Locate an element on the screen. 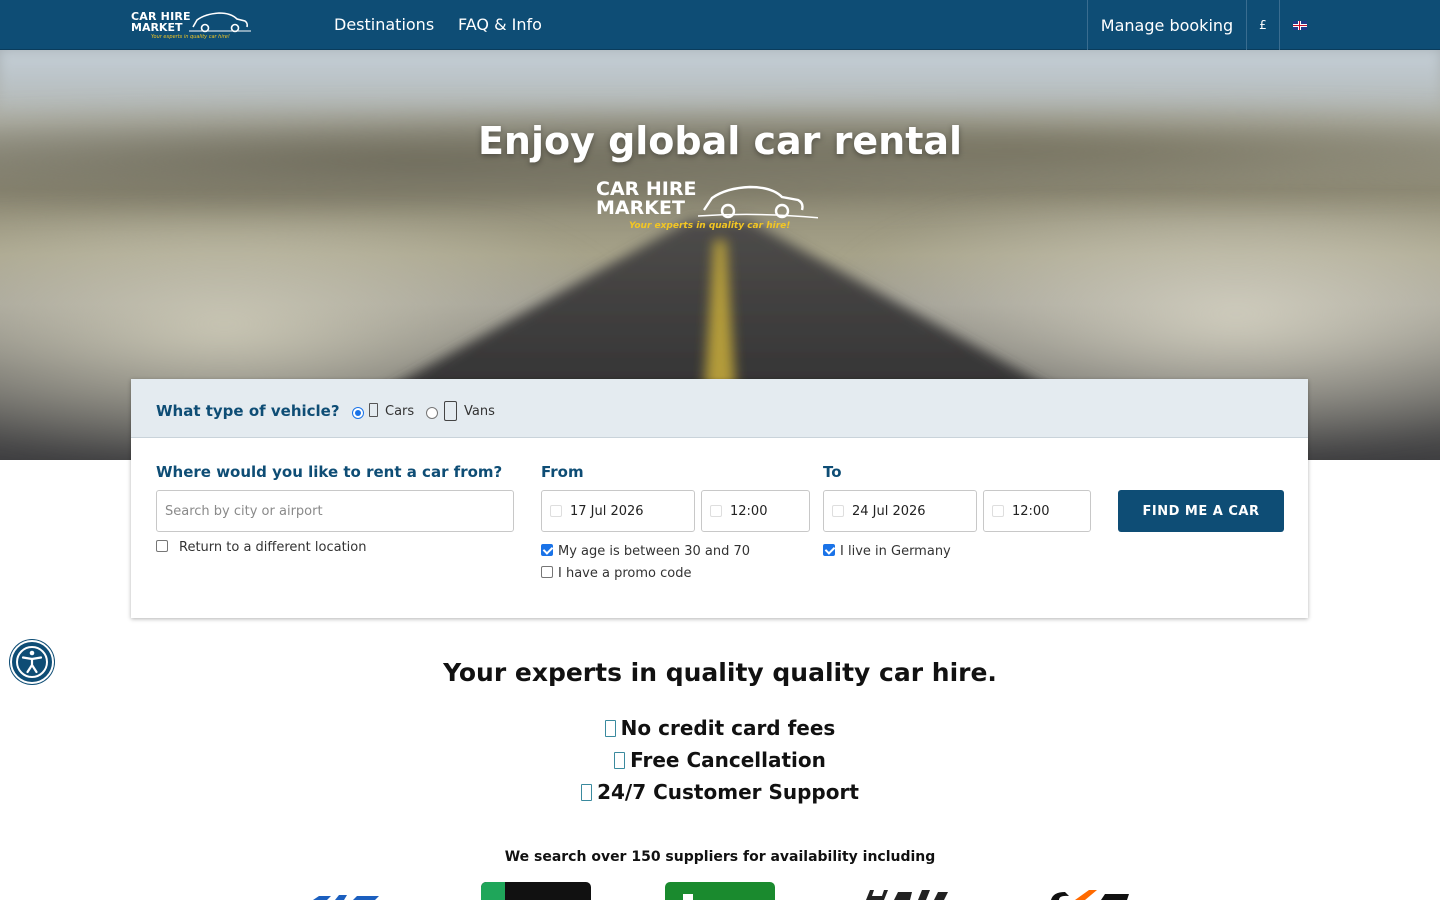  nav-link-faq-info: FAQ & Info is located at coordinates (500, 25).